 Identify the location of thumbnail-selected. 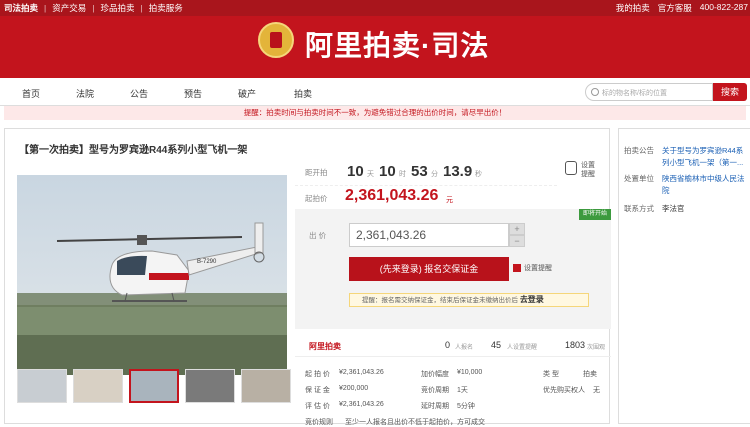
(154, 386).